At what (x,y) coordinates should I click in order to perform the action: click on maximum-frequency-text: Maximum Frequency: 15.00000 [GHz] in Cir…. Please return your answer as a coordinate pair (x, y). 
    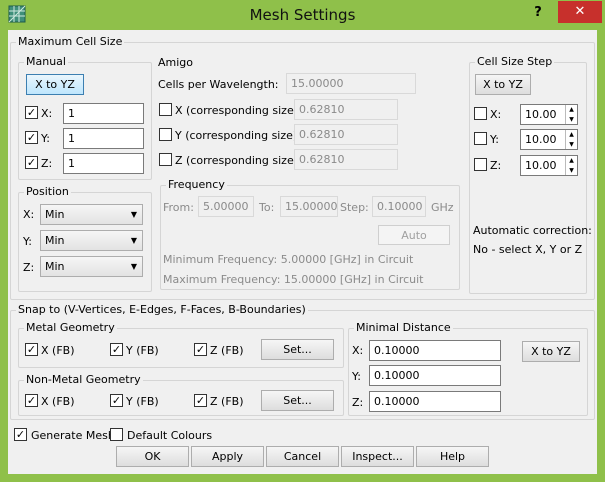
    Looking at the image, I should click on (293, 279).